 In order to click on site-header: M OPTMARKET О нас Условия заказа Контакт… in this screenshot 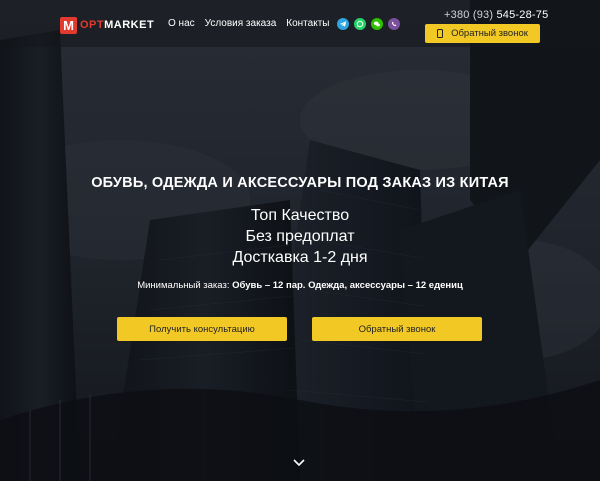, I will do `click(300, 23)`.